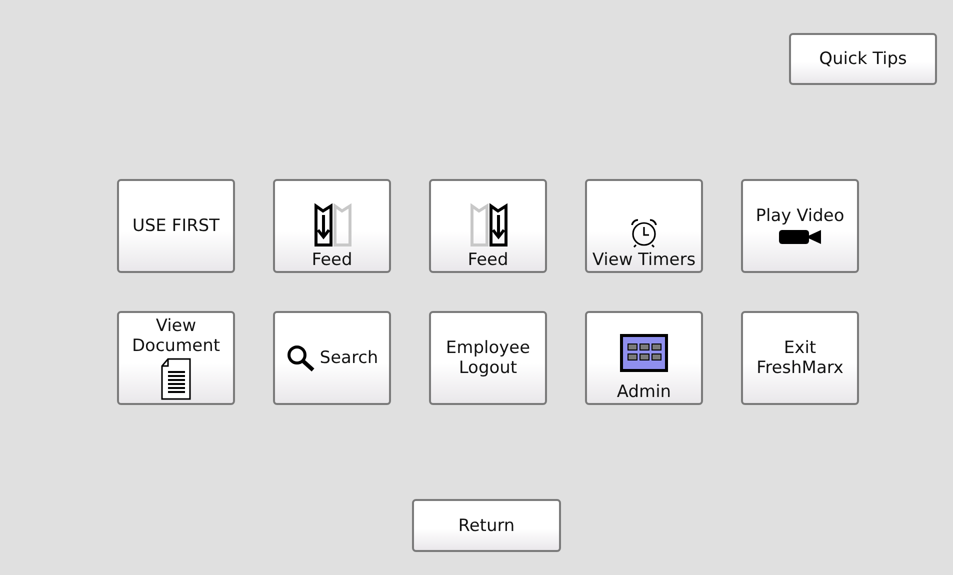 Image resolution: width=953 pixels, height=575 pixels. Describe the element at coordinates (176, 379) in the screenshot. I see `document-icon` at that location.